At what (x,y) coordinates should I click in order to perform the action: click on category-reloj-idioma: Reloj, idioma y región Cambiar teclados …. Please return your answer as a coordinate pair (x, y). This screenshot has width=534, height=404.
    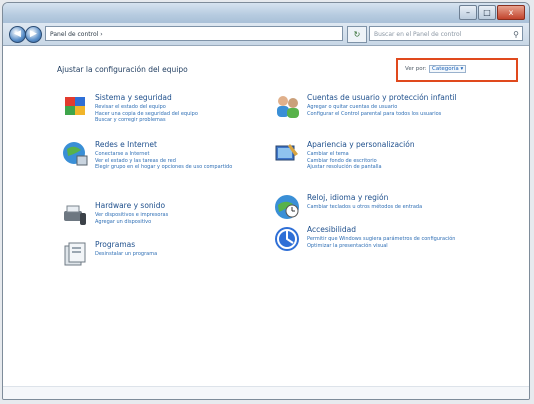
    Looking at the image, I should click on (347, 207).